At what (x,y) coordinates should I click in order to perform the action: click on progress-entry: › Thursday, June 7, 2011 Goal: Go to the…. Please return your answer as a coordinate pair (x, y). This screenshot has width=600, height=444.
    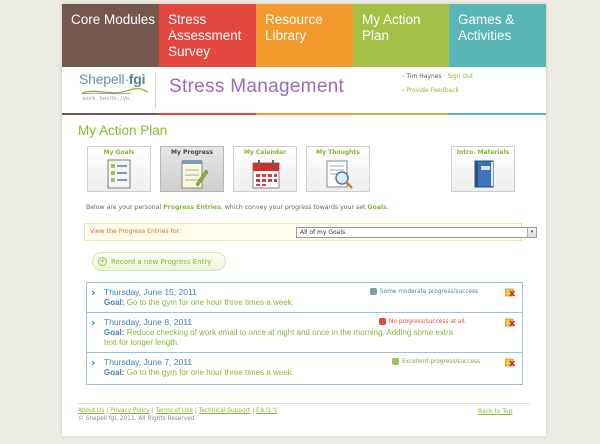
    Looking at the image, I should click on (304, 368).